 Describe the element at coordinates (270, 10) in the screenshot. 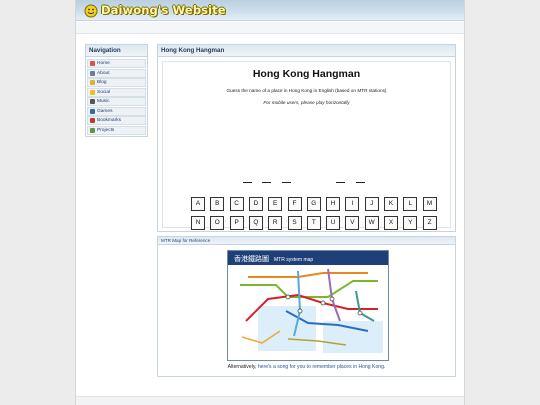

I see `site-banner: Daiwong's Website` at that location.